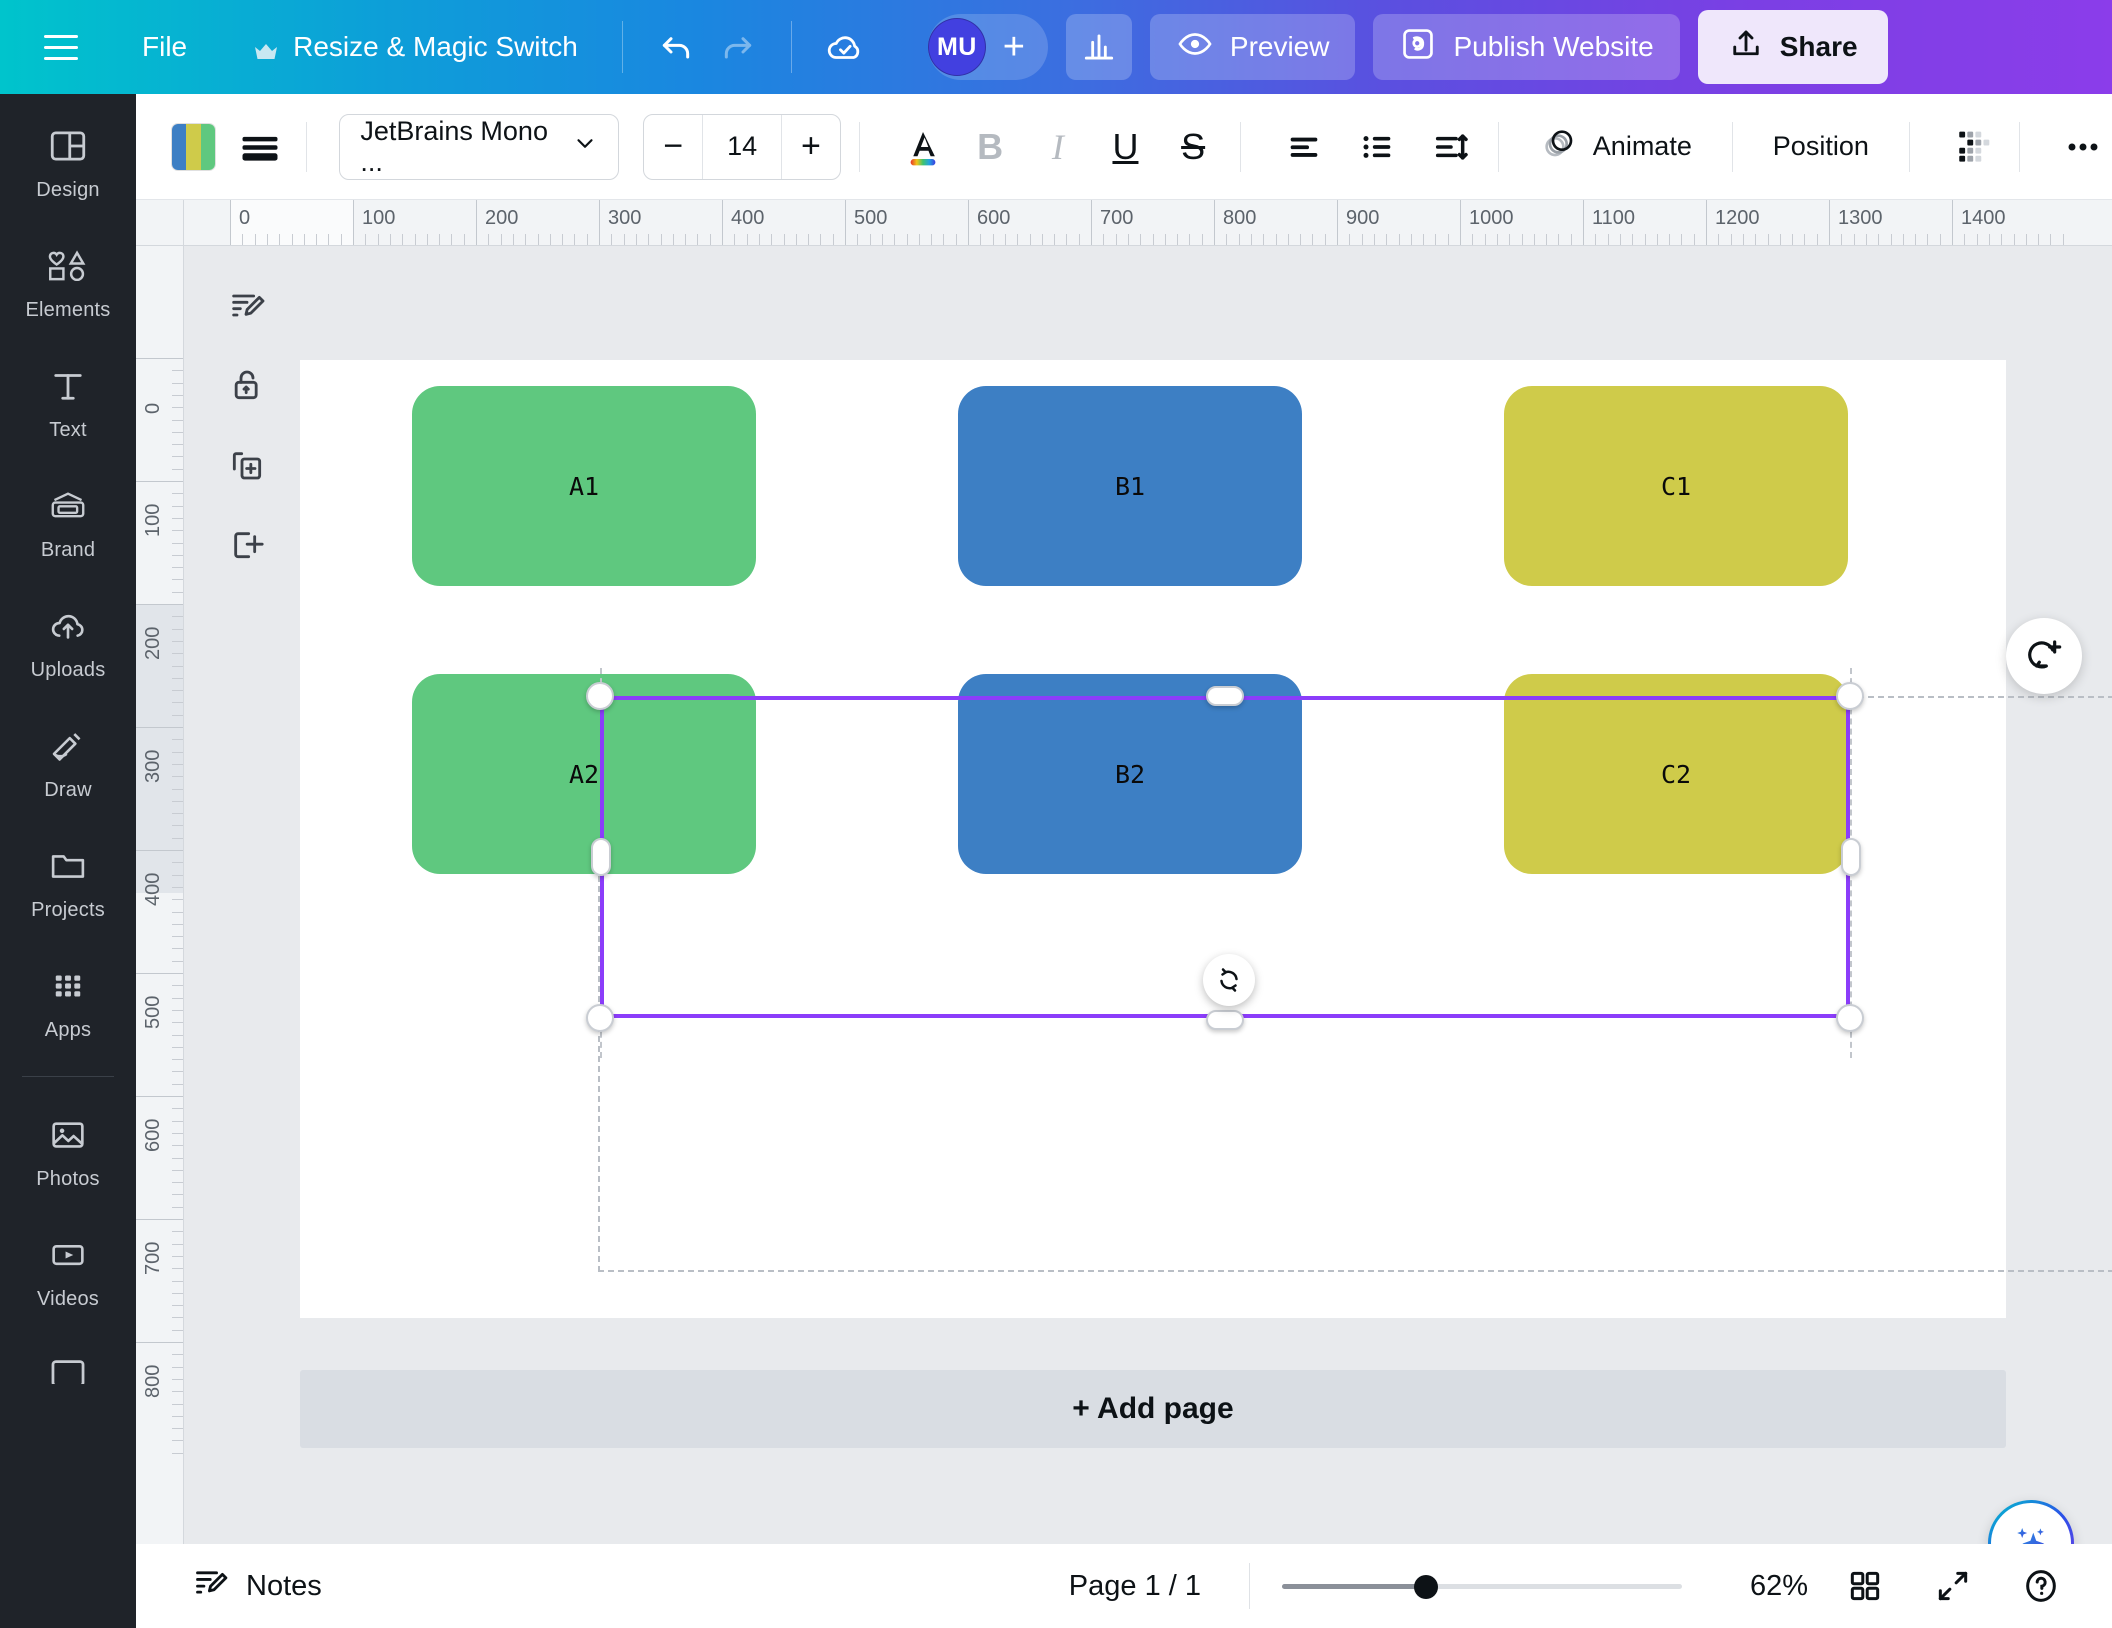  Describe the element at coordinates (247, 305) in the screenshot. I see `notes-edit-icon` at that location.